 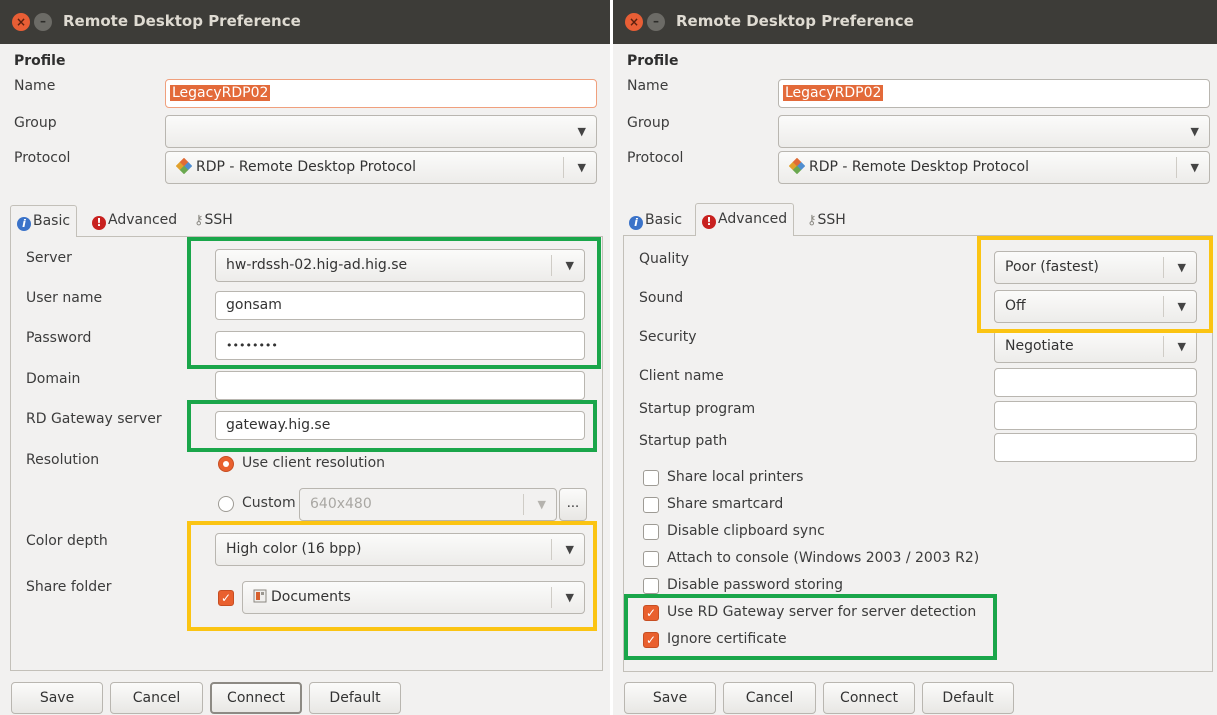 What do you see at coordinates (400, 305) in the screenshot?
I see `username-field: gonsam` at bounding box center [400, 305].